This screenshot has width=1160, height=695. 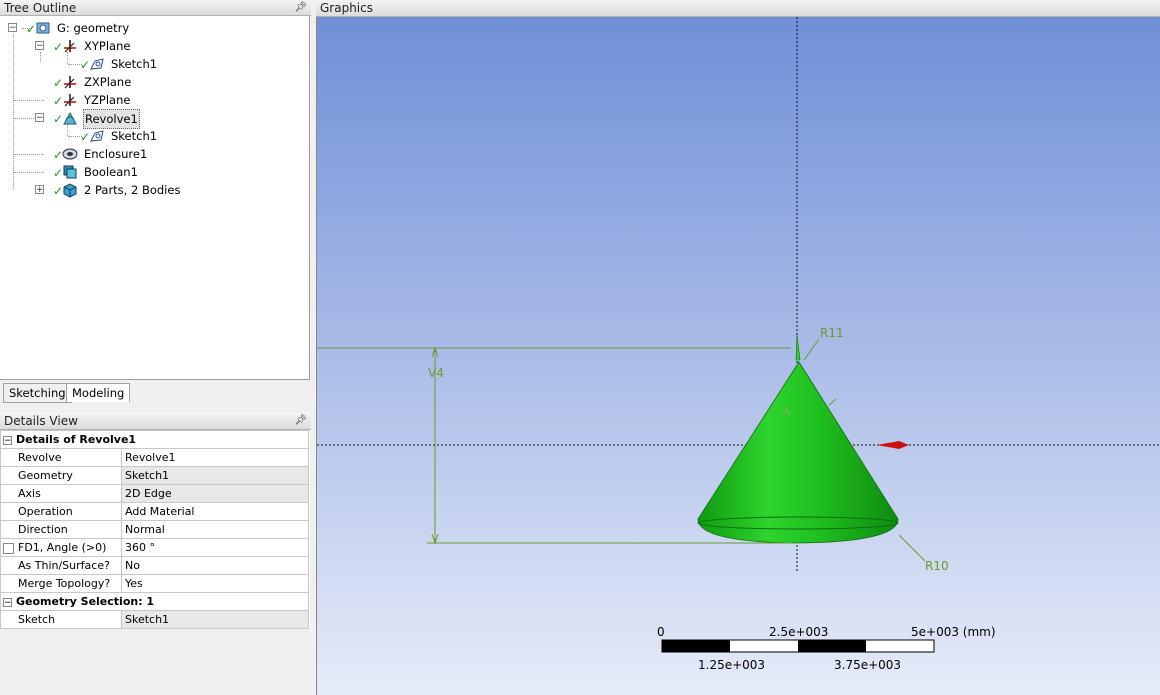 I want to click on tree-item-label: 2 Parts, 2 Bodies, so click(x=132, y=190).